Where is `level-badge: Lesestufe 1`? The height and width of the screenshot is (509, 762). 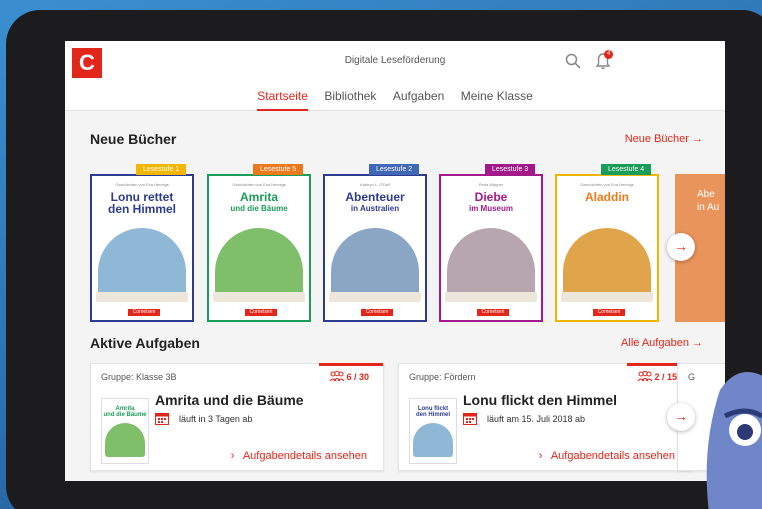
level-badge: Lesestufe 1 is located at coordinates (161, 169).